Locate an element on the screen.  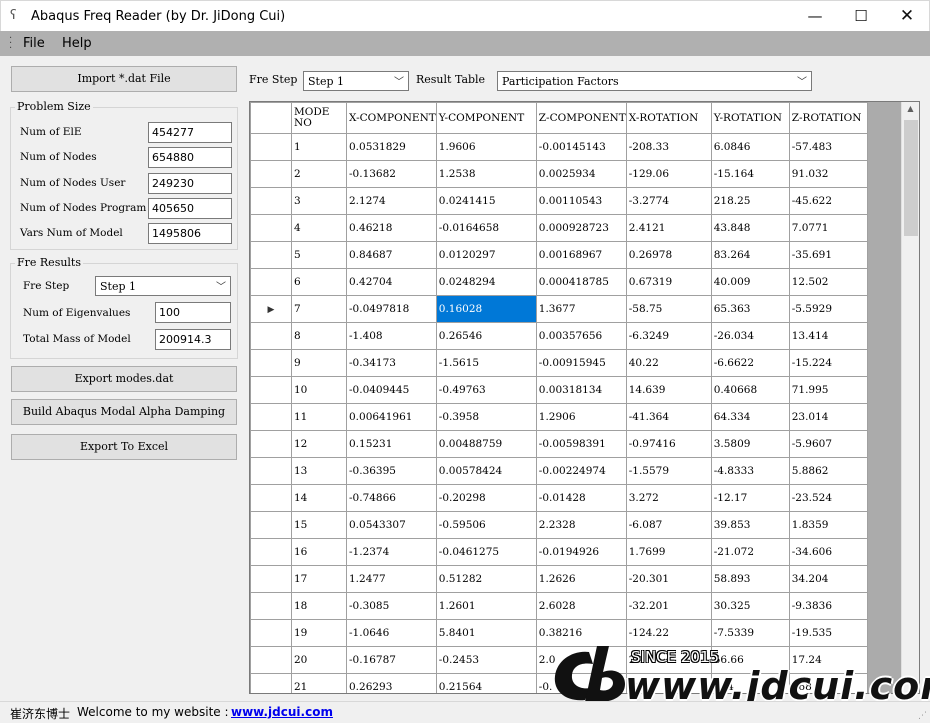
table-cell: 14 is located at coordinates (319, 498).